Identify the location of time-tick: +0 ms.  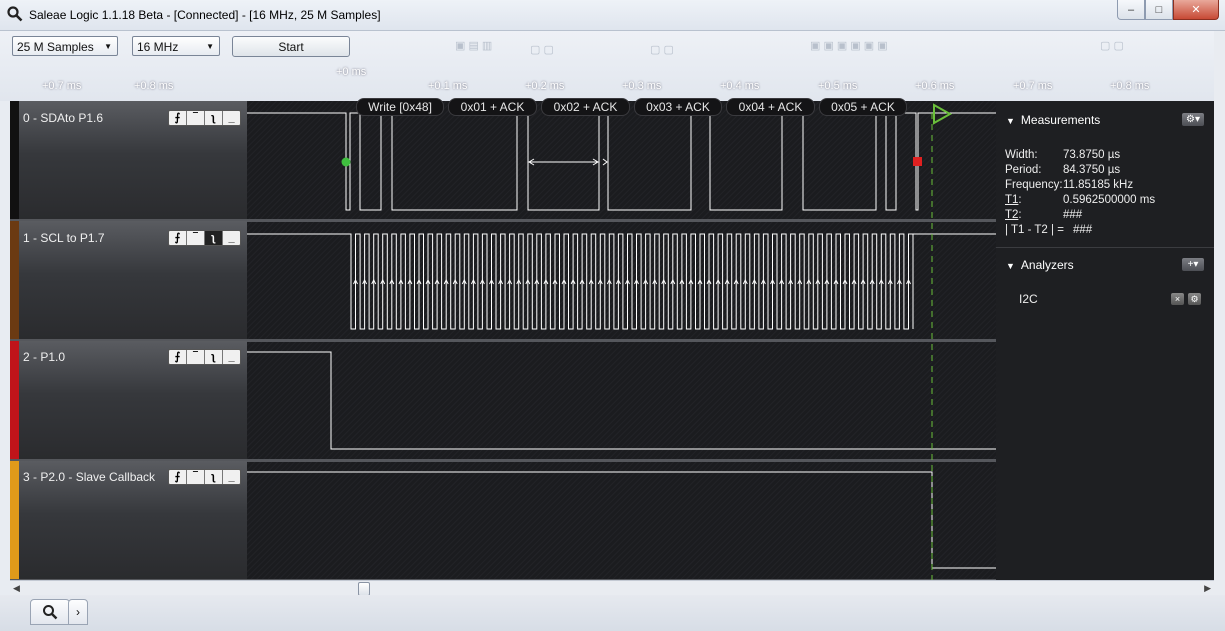
(351, 72).